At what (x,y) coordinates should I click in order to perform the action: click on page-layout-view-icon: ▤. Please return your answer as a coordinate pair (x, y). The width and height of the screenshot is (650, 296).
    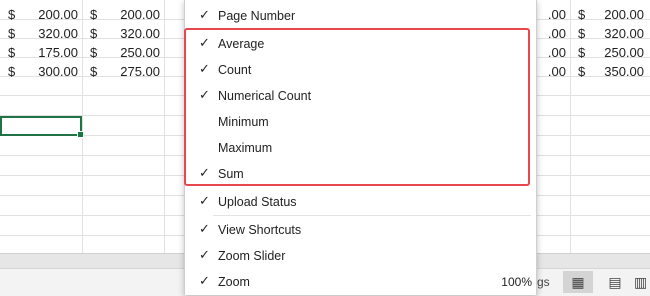
    Looking at the image, I should click on (615, 281).